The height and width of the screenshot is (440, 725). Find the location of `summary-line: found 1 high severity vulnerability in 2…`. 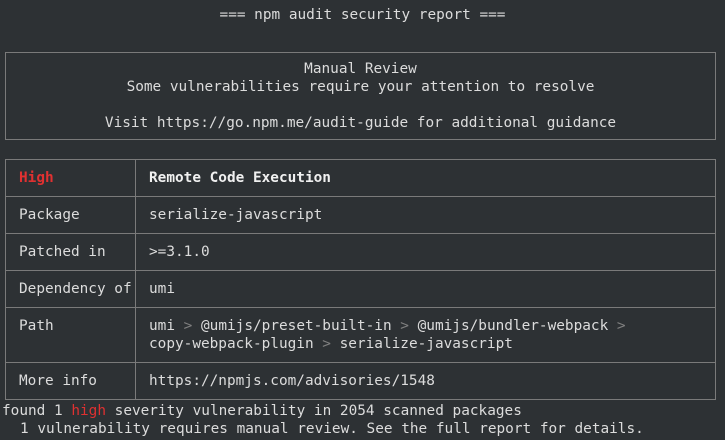

summary-line: found 1 high severity vulnerability in 2… is located at coordinates (262, 411).